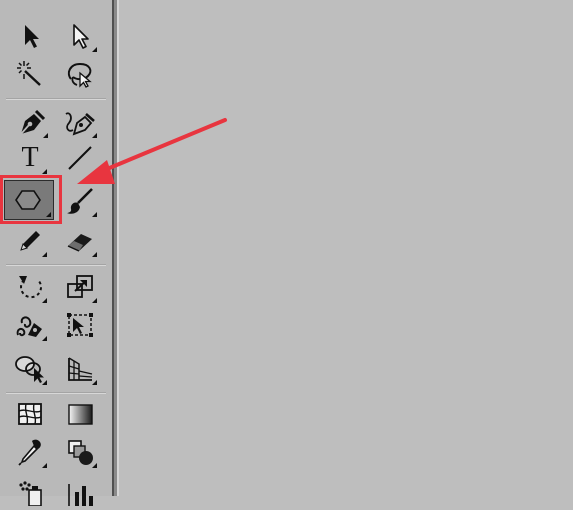 This screenshot has height=510, width=573. I want to click on magic-wand-tool, so click(30, 74).